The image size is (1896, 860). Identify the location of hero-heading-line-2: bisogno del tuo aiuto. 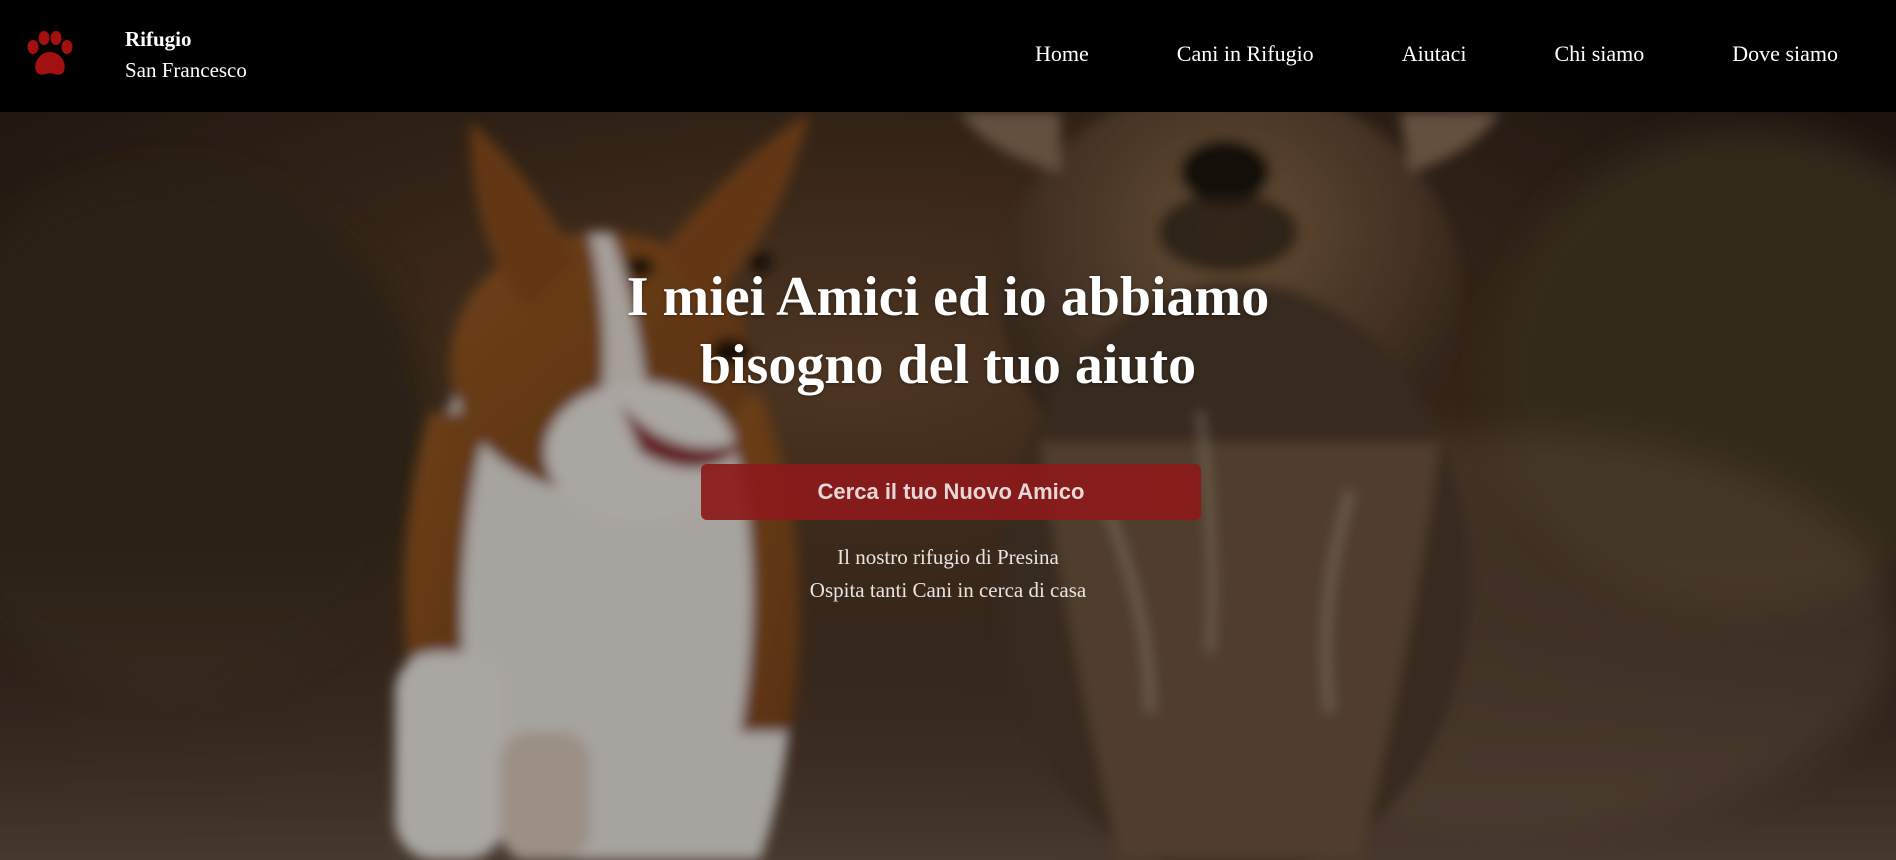
(948, 365).